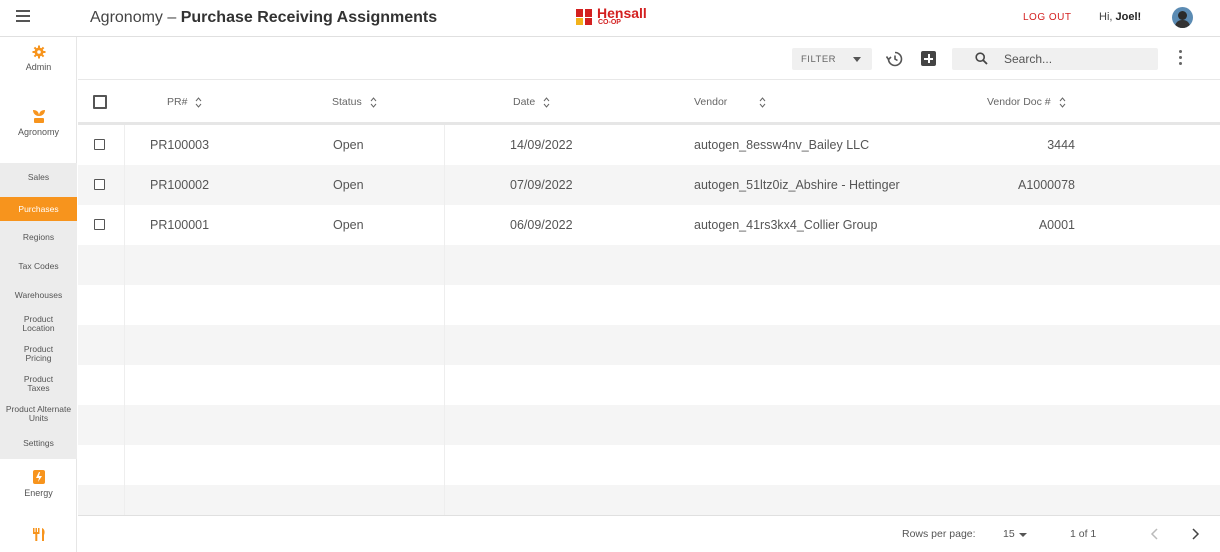 This screenshot has height=552, width=1220. I want to click on logout-button: LOG OUT, so click(1047, 17).